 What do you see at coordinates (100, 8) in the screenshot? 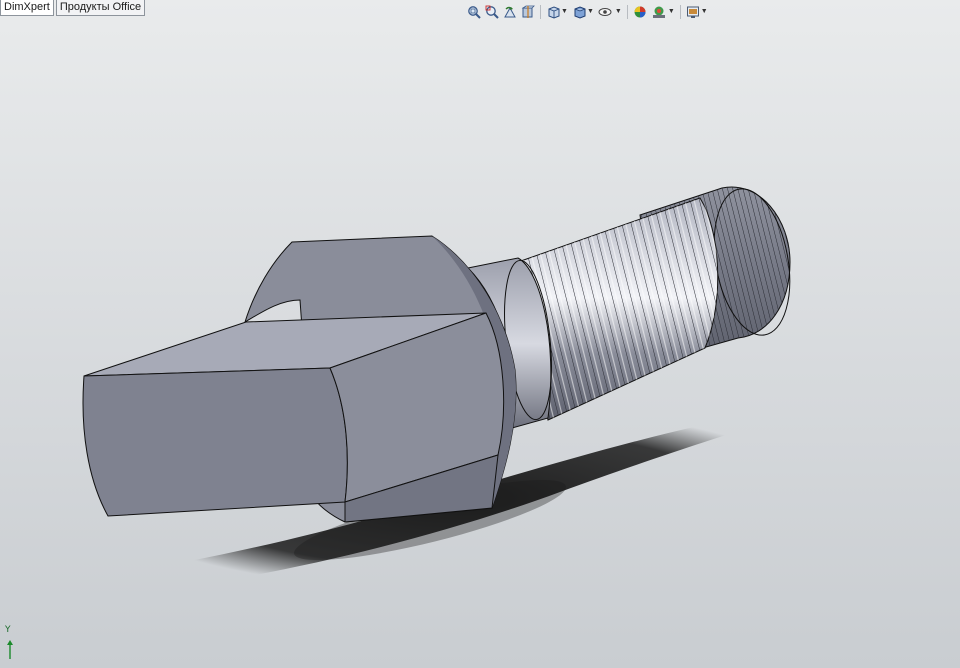
I see `tab-office-products: Продукты Office` at bounding box center [100, 8].